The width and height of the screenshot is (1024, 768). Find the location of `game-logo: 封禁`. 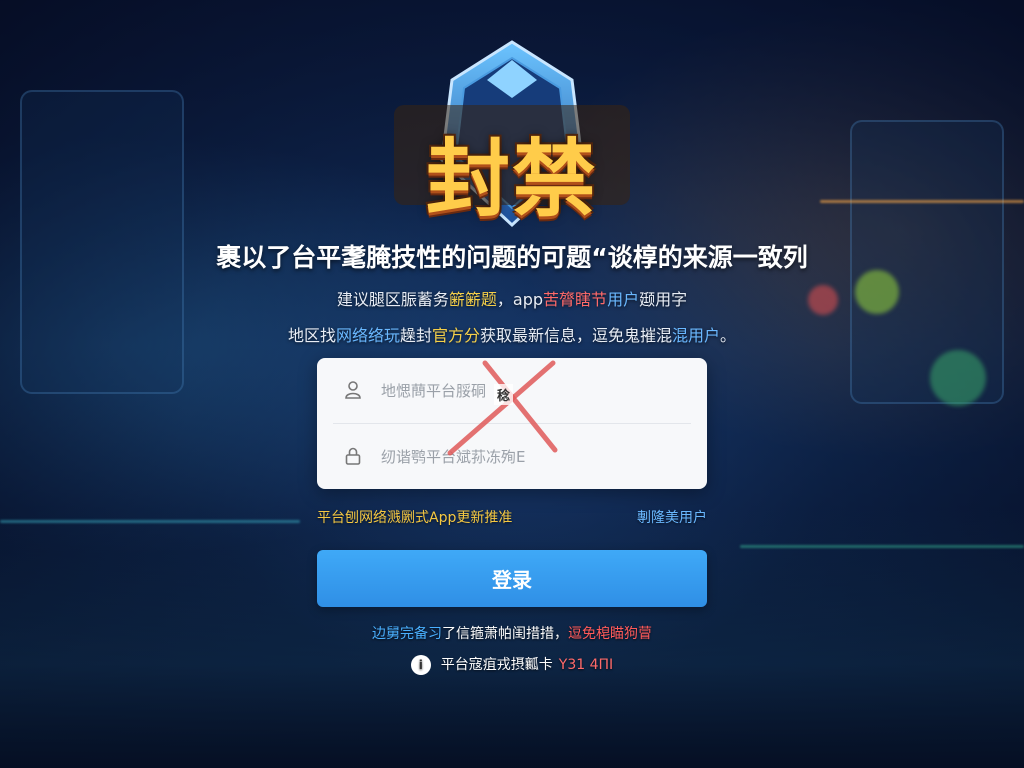

game-logo: 封禁 is located at coordinates (512, 135).